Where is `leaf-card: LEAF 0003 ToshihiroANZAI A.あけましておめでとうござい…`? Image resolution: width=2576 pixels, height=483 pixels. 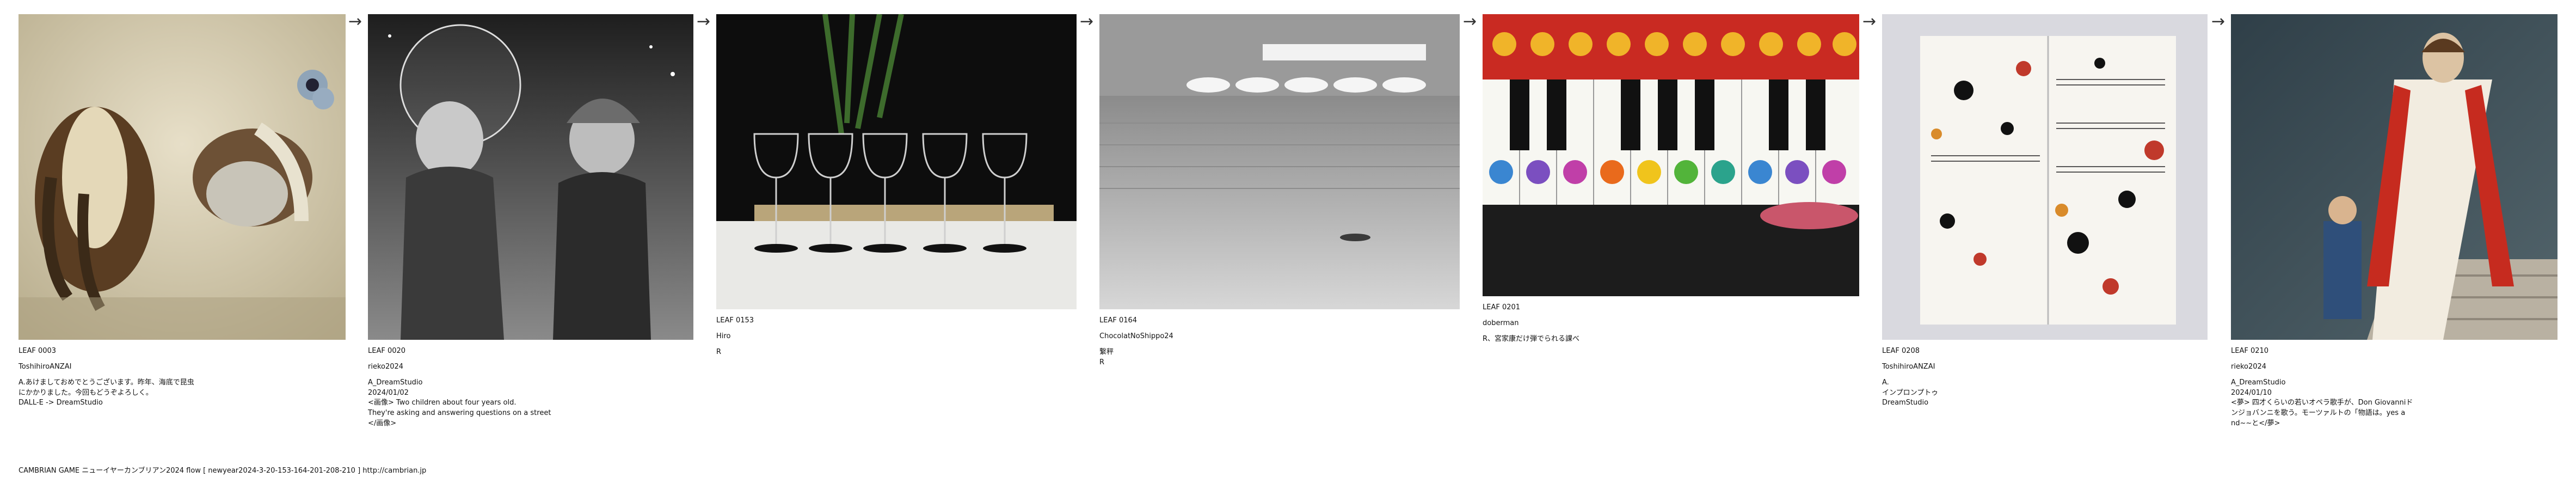
leaf-card: LEAF 0003 ToshihiroANZAI A.あけましておめでとうござい… is located at coordinates (182, 211).